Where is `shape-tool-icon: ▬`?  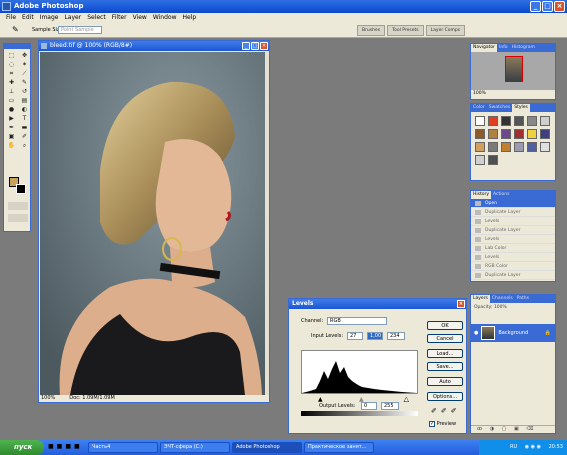 shape-tool-icon: ▬ is located at coordinates (24, 128).